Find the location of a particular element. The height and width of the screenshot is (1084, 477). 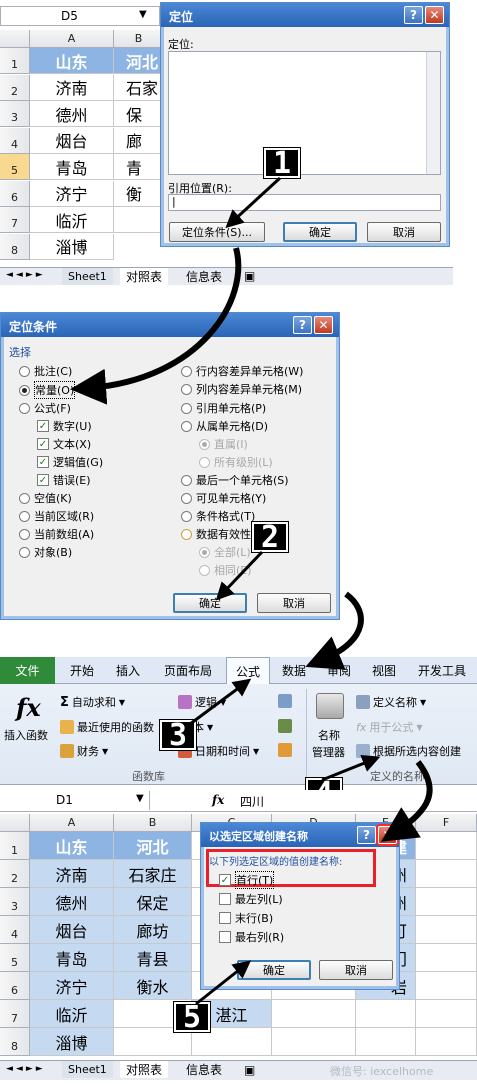

arrow-to-ribbon is located at coordinates (334, 630).